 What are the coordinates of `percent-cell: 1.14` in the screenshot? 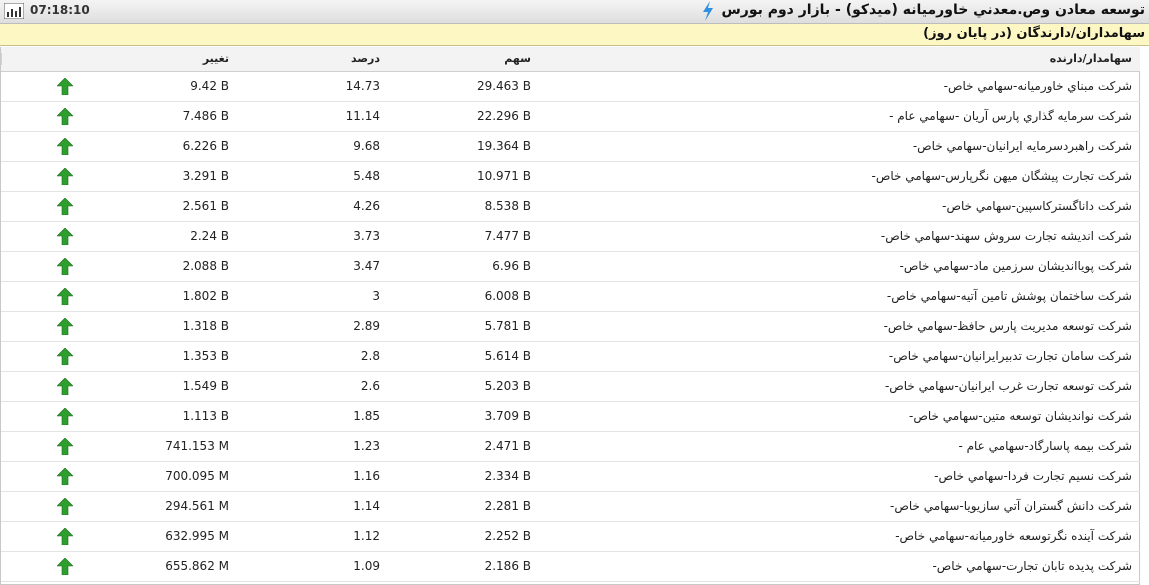 It's located at (312, 506).